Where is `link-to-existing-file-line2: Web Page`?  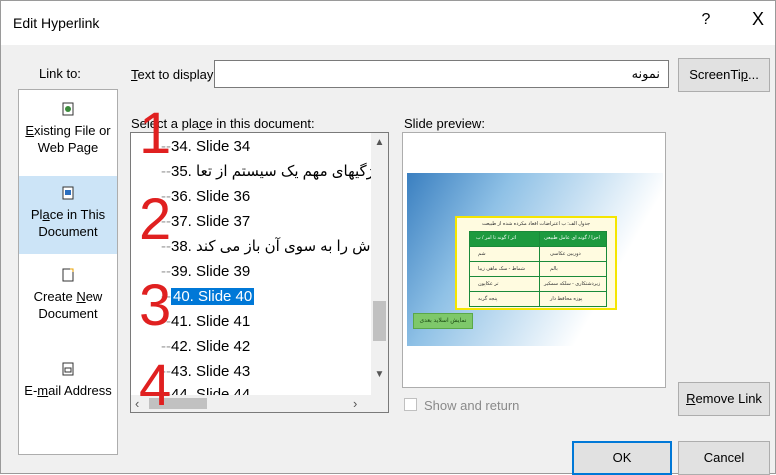
link-to-existing-file-line2: Web Page is located at coordinates (68, 147).